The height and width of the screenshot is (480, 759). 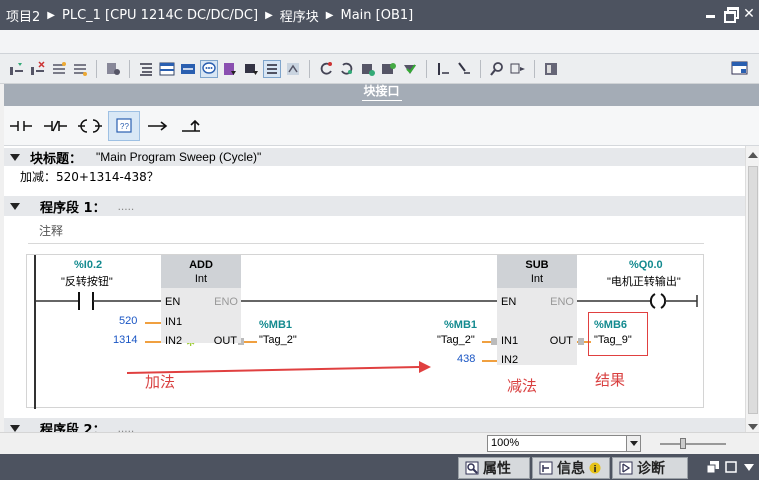 I want to click on sub-instruction-box: SUB Int EN ENO IN1 IN2 OUT, so click(x=537, y=310).